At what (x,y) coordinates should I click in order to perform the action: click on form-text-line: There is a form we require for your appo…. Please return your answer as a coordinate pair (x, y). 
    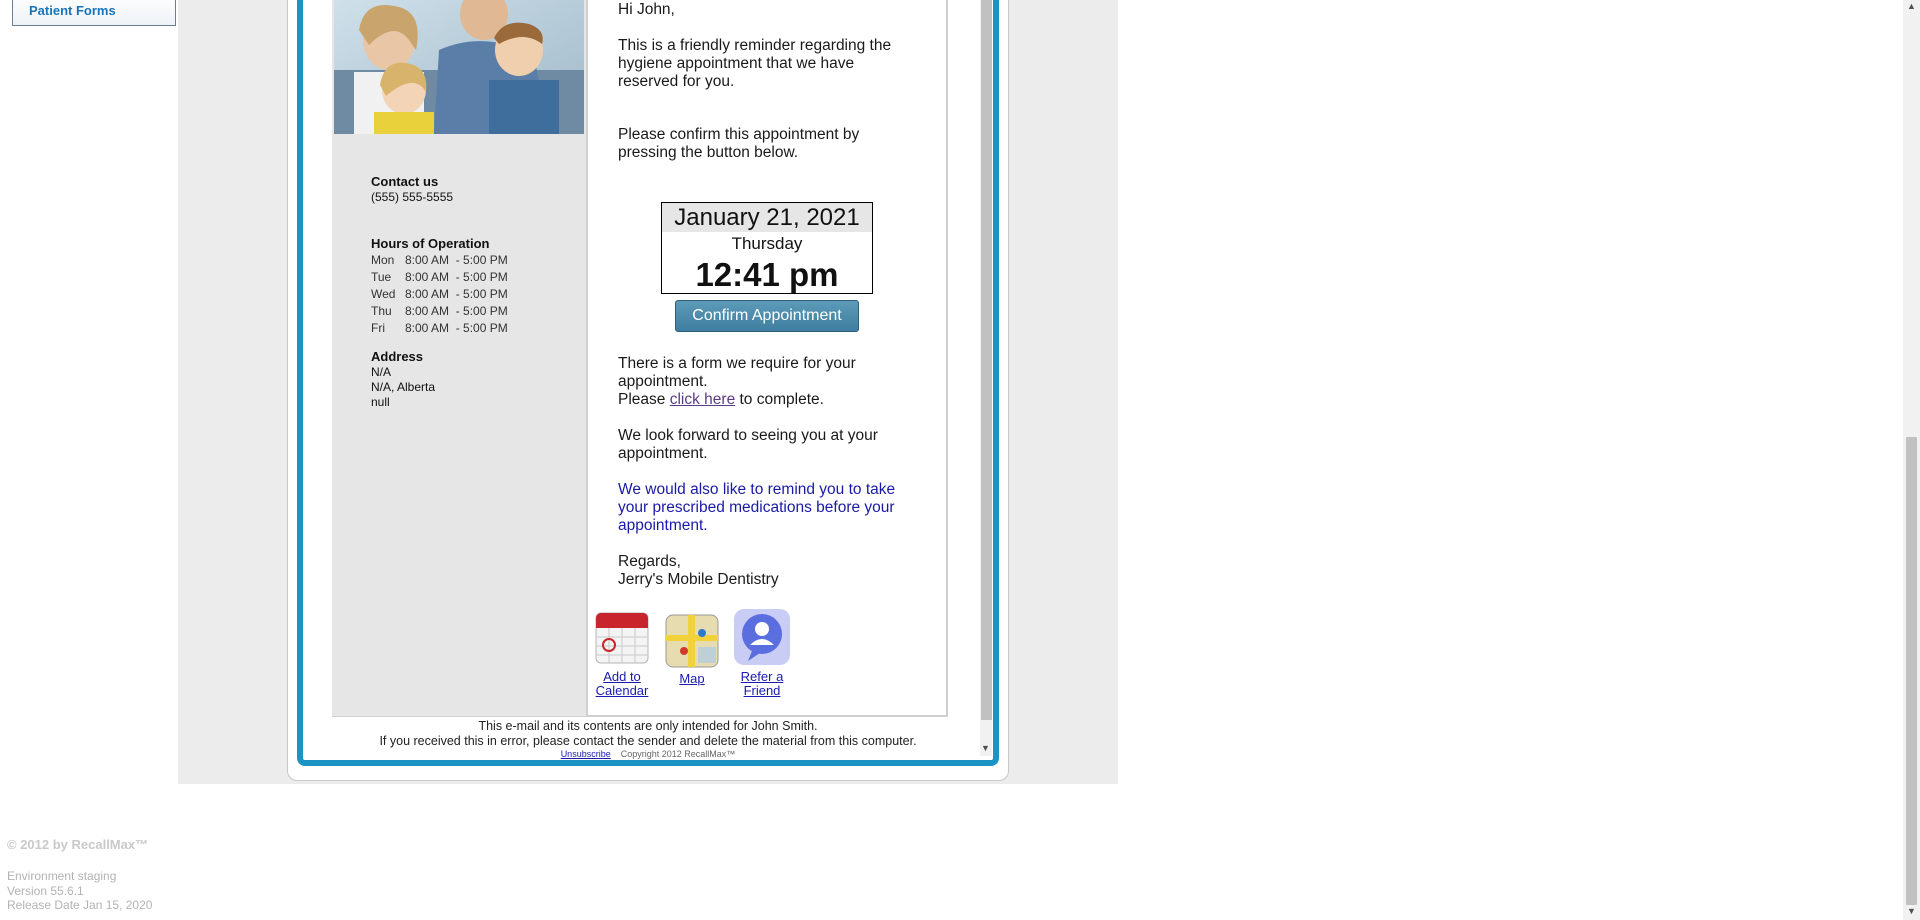
    Looking at the image, I should click on (737, 372).